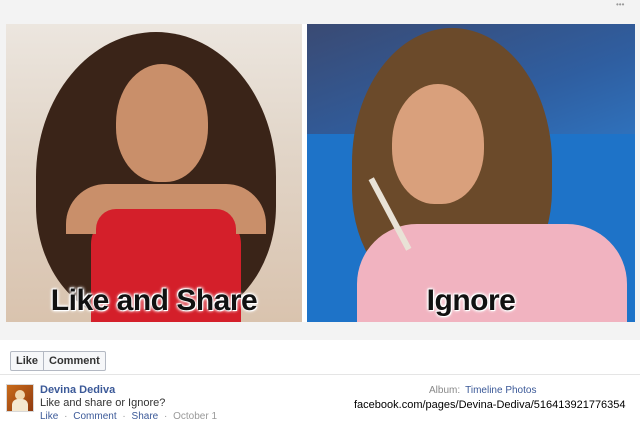 This screenshot has width=640, height=425. I want to click on album-label: Album:, so click(445, 390).